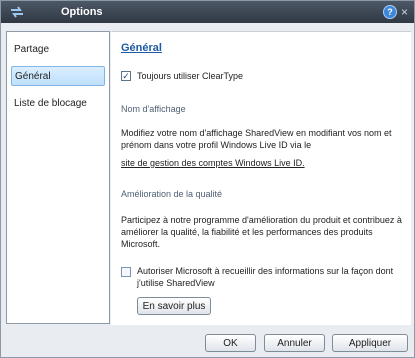  I want to click on sidebar-item-label: Liste de blocage, so click(50, 103).